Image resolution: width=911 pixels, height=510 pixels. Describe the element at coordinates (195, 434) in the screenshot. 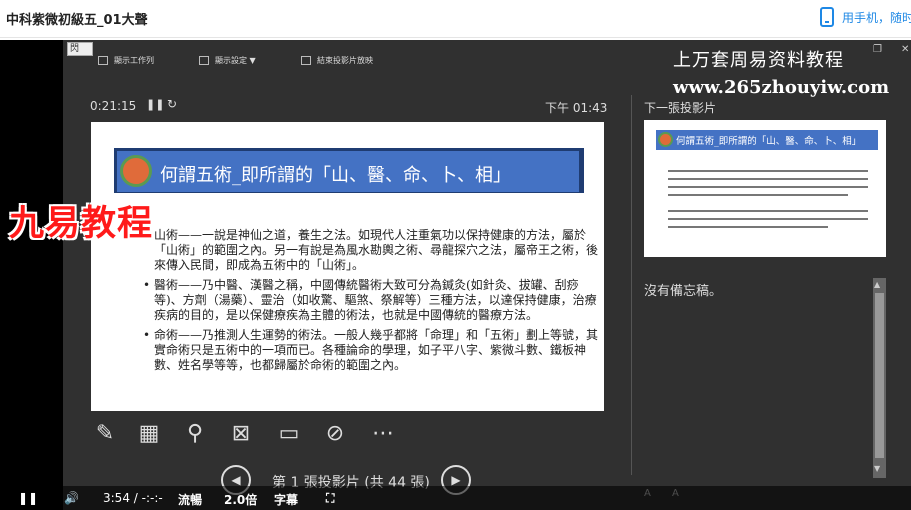

I see `zoom-icon: ⚲` at that location.